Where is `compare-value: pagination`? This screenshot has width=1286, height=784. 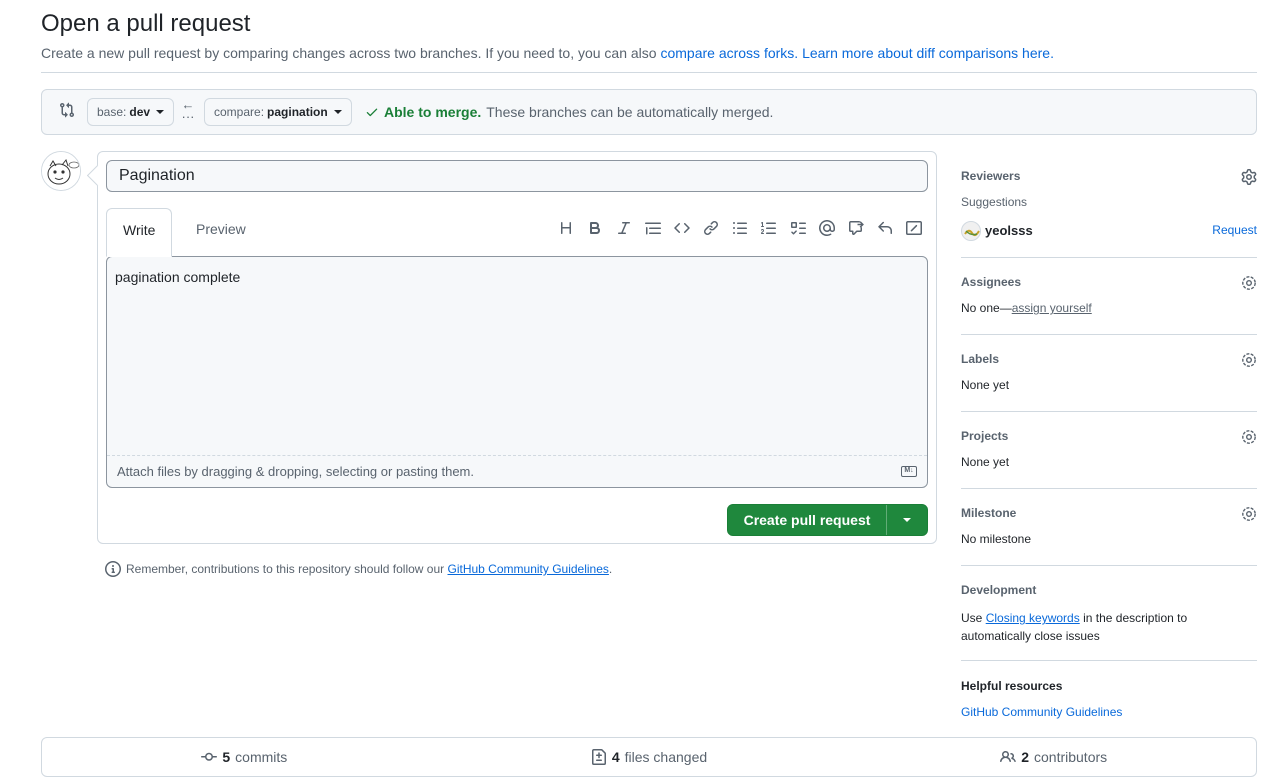 compare-value: pagination is located at coordinates (297, 112).